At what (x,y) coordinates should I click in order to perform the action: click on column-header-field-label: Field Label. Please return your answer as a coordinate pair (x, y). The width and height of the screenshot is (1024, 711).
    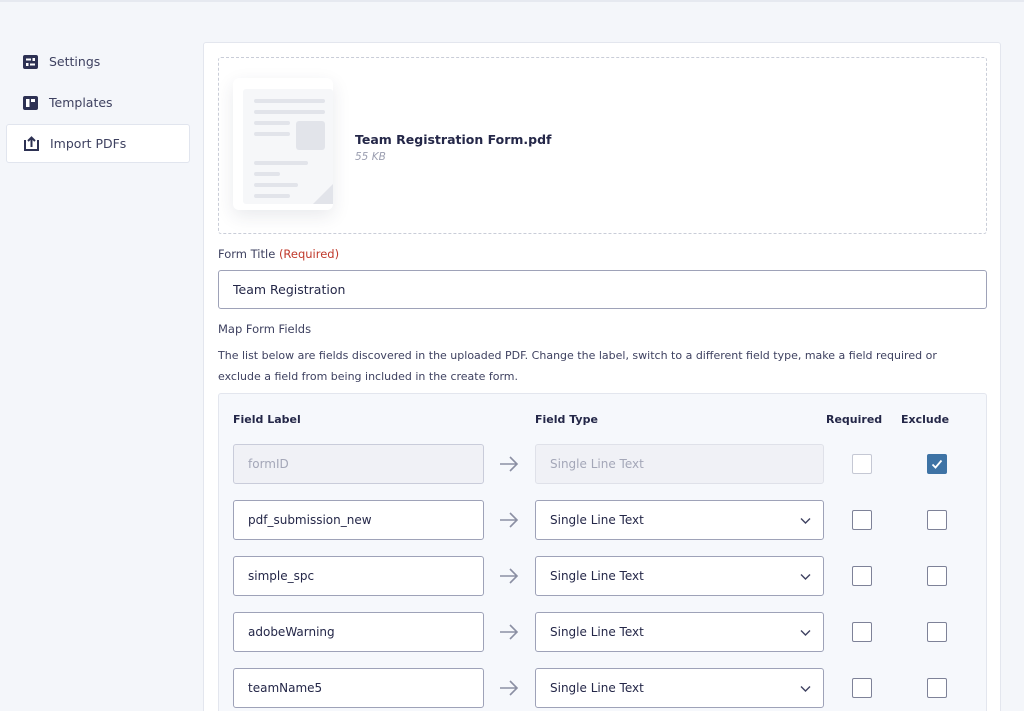
    Looking at the image, I should click on (267, 419).